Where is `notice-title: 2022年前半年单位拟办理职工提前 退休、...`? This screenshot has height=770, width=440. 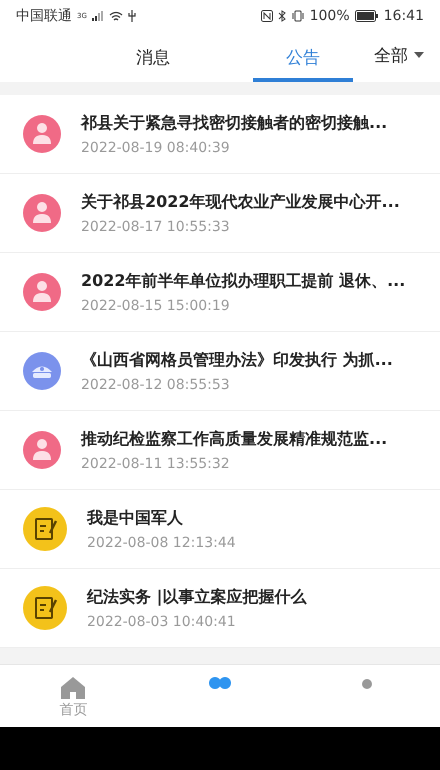 notice-title: 2022年前半年单位拟办理职工提前 退休、... is located at coordinates (243, 281).